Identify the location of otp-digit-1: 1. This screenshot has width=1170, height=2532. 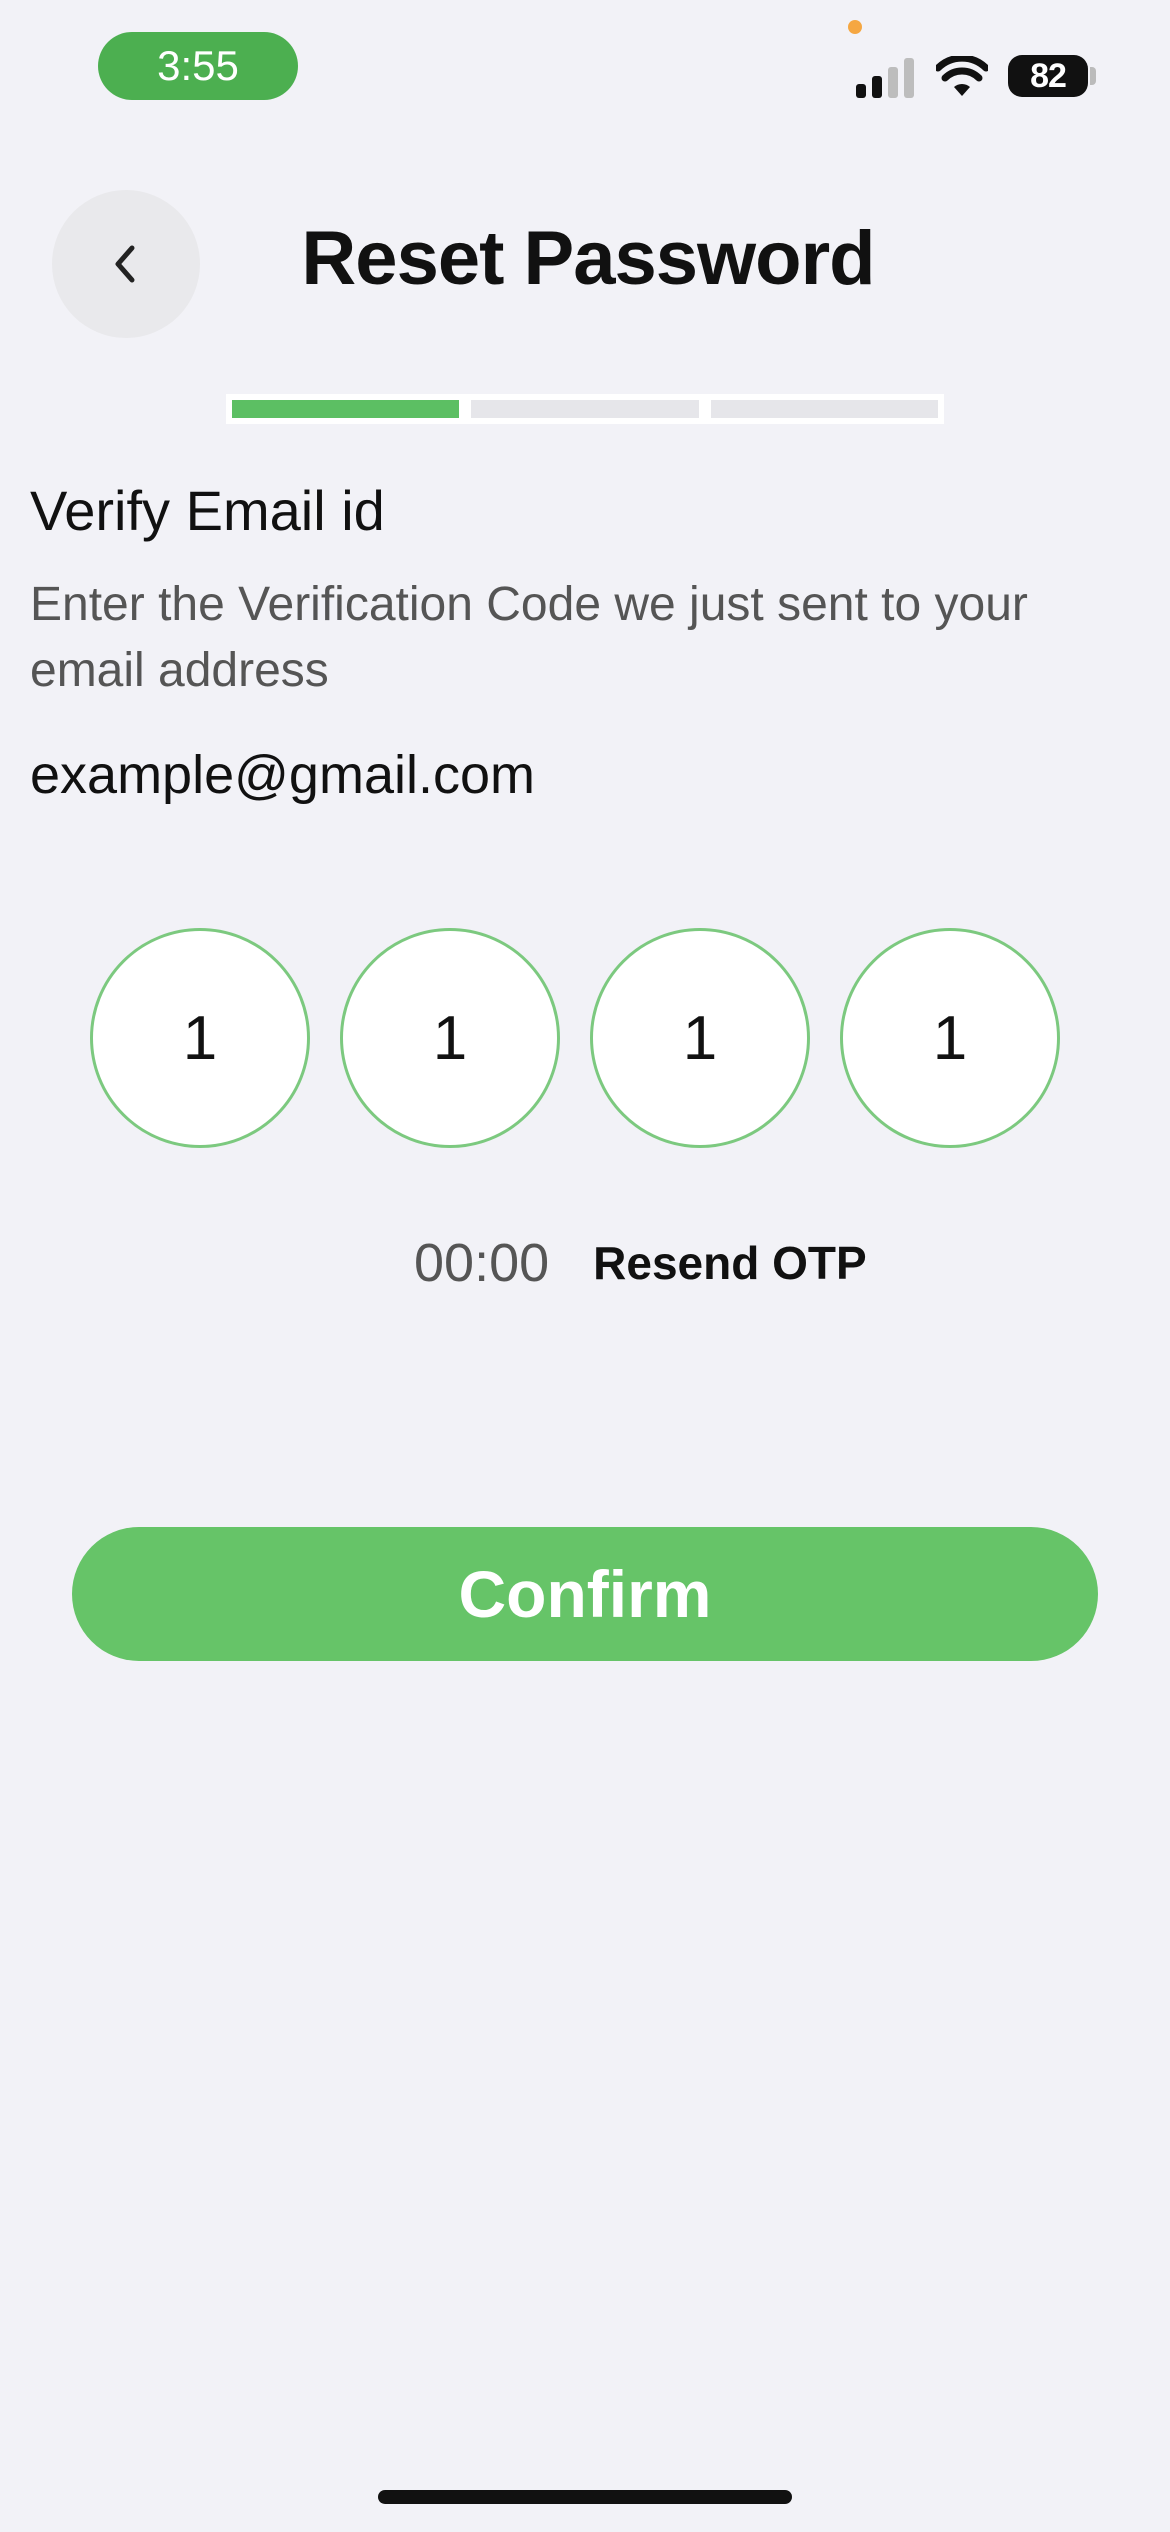
(200, 1038).